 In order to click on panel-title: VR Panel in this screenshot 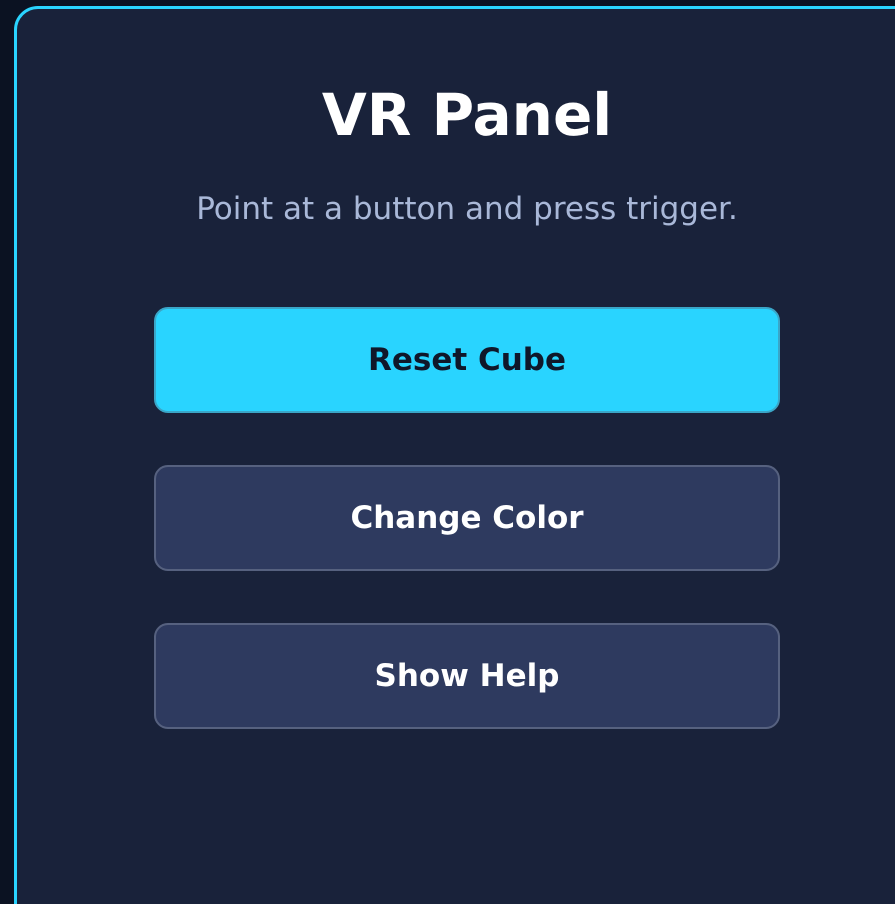, I will do `click(467, 115)`.